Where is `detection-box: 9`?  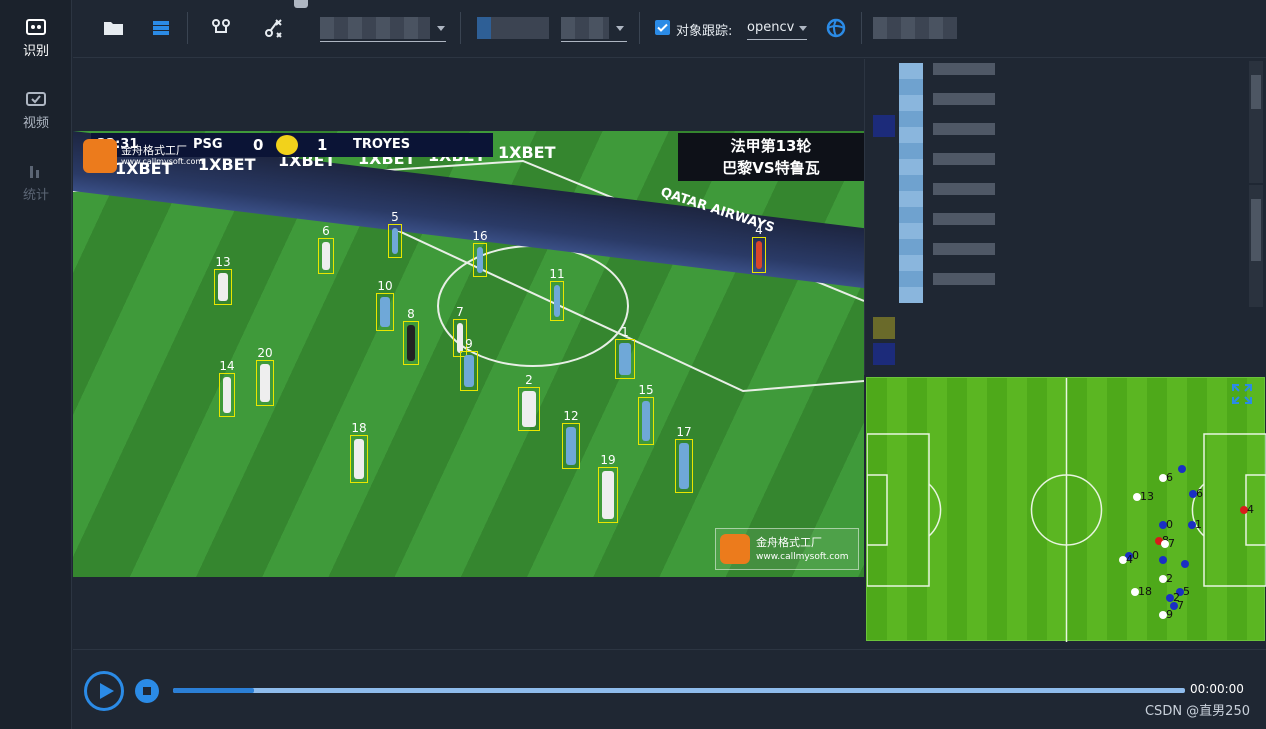
detection-box: 9 is located at coordinates (469, 364).